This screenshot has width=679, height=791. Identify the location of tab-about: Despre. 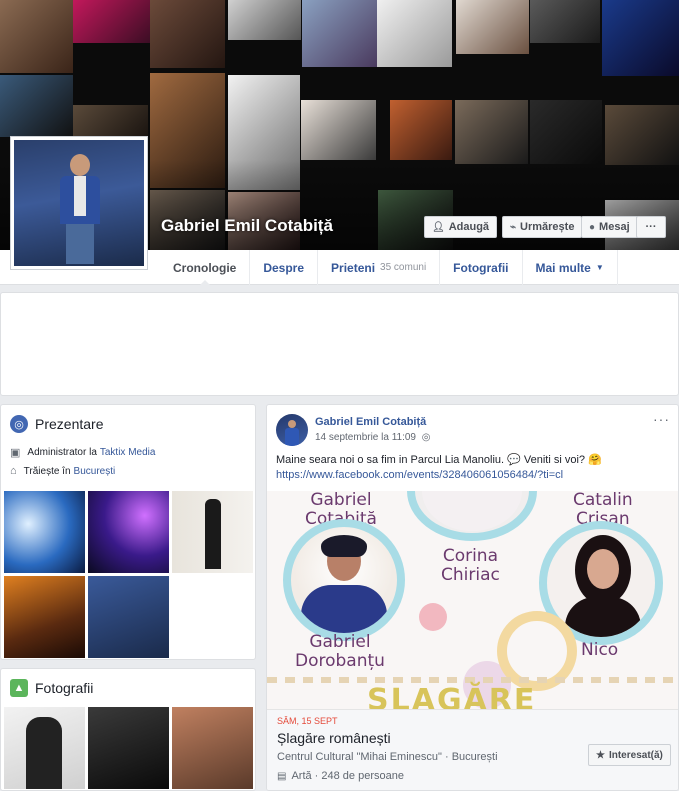
(284, 267).